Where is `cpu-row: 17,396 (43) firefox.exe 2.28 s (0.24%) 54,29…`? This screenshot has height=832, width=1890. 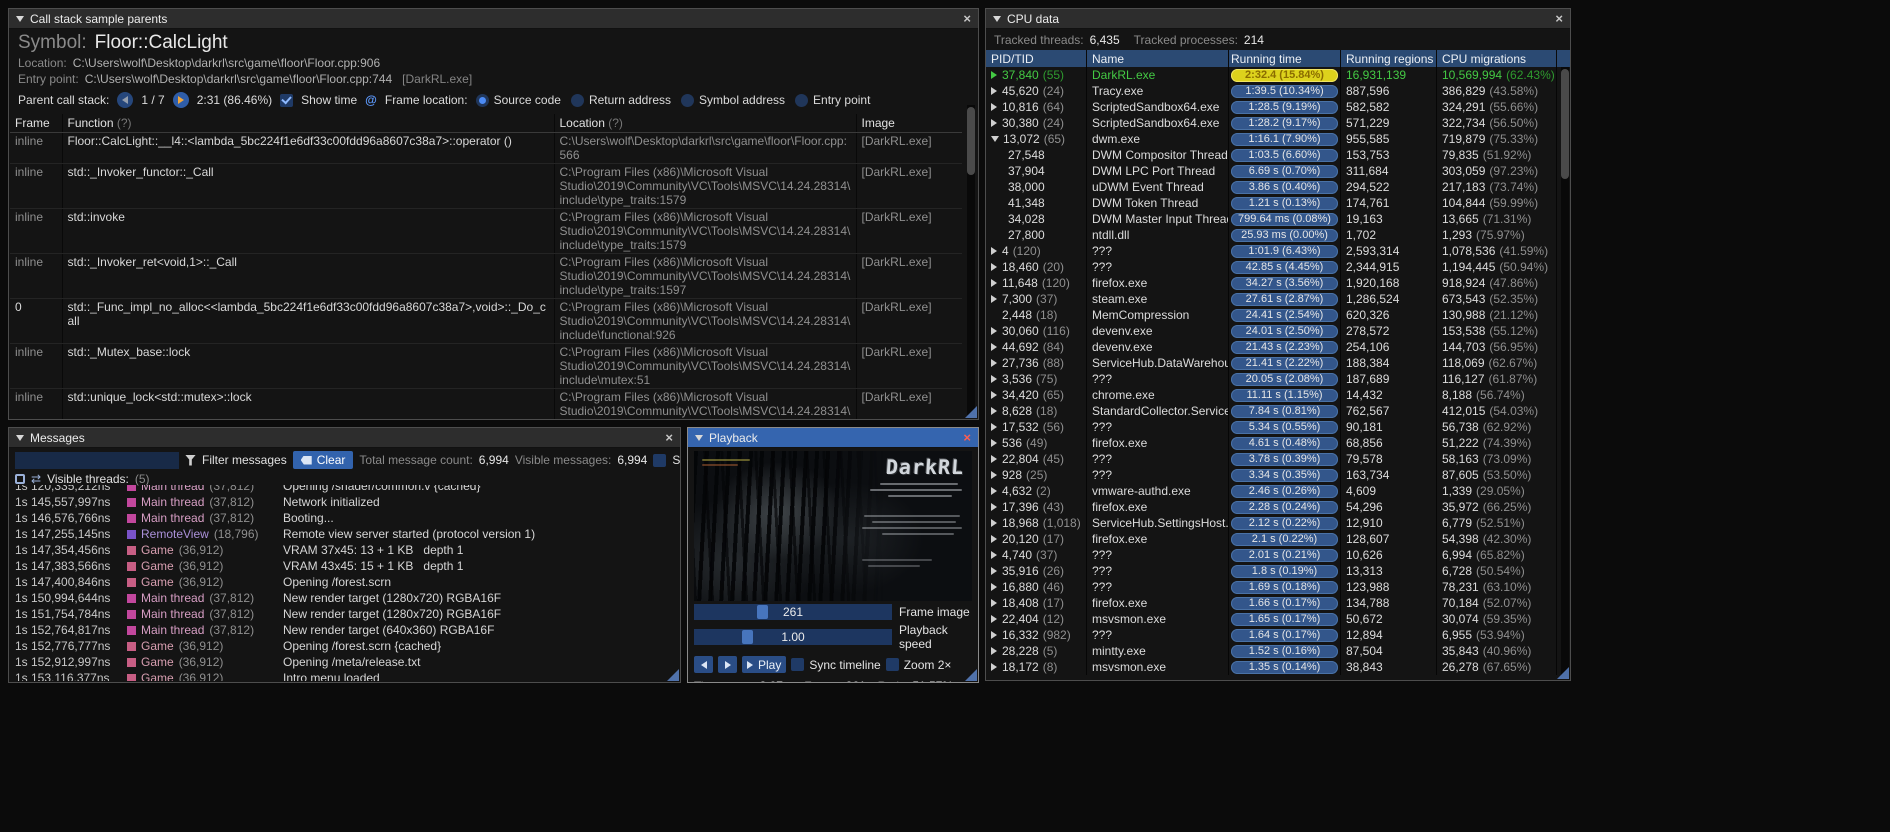
cpu-row: 17,396 (43) firefox.exe 2.28 s (0.24%) 54,29… is located at coordinates (1278, 507).